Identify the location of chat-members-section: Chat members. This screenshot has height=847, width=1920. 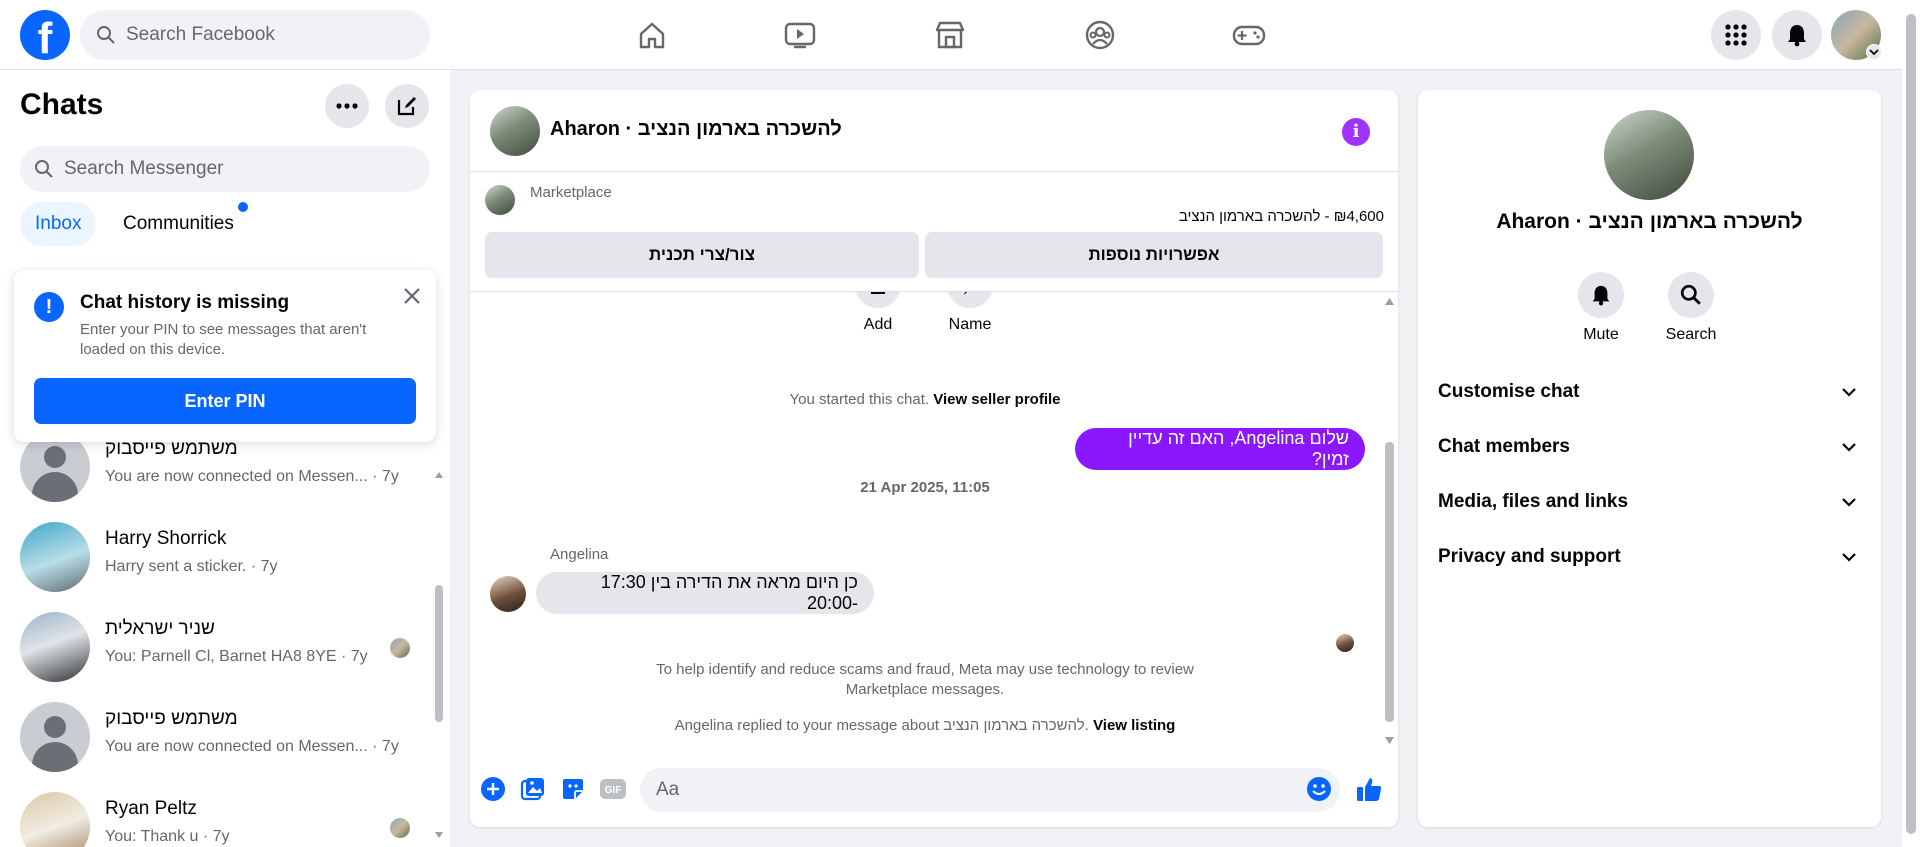
(1649, 447).